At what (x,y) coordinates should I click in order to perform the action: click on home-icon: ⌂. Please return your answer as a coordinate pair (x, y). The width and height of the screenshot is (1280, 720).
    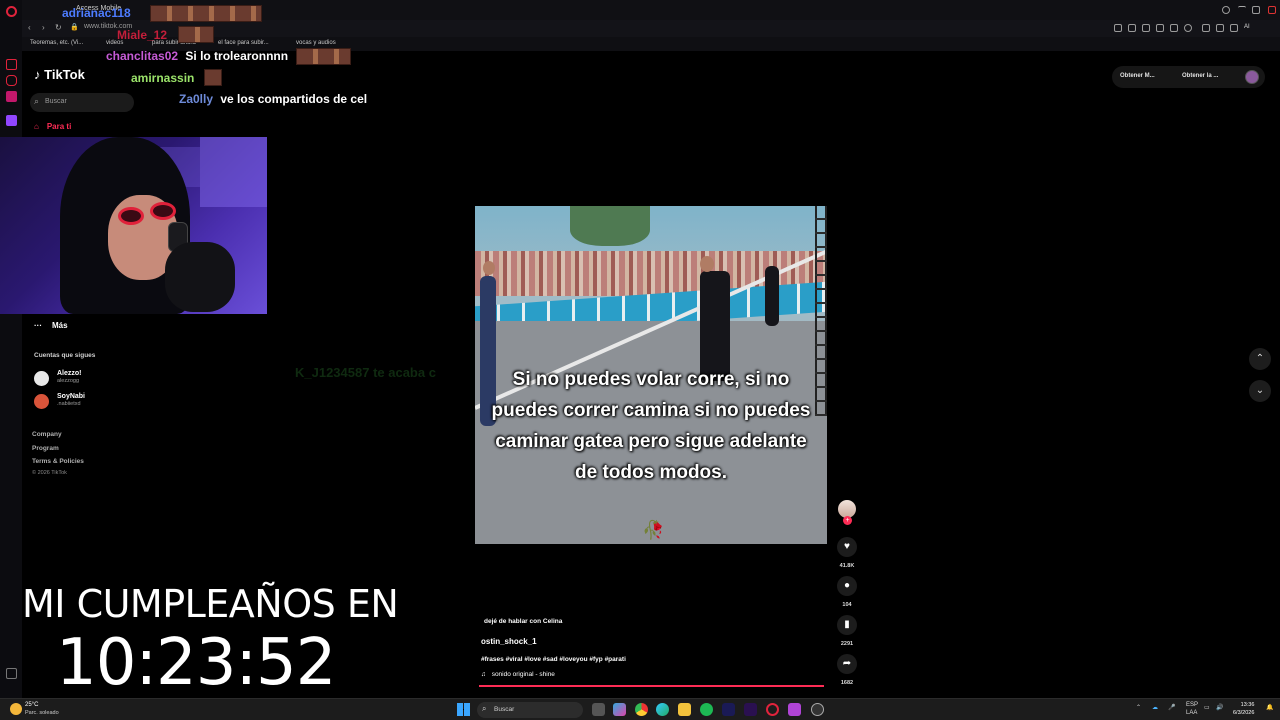
    Looking at the image, I should click on (36, 126).